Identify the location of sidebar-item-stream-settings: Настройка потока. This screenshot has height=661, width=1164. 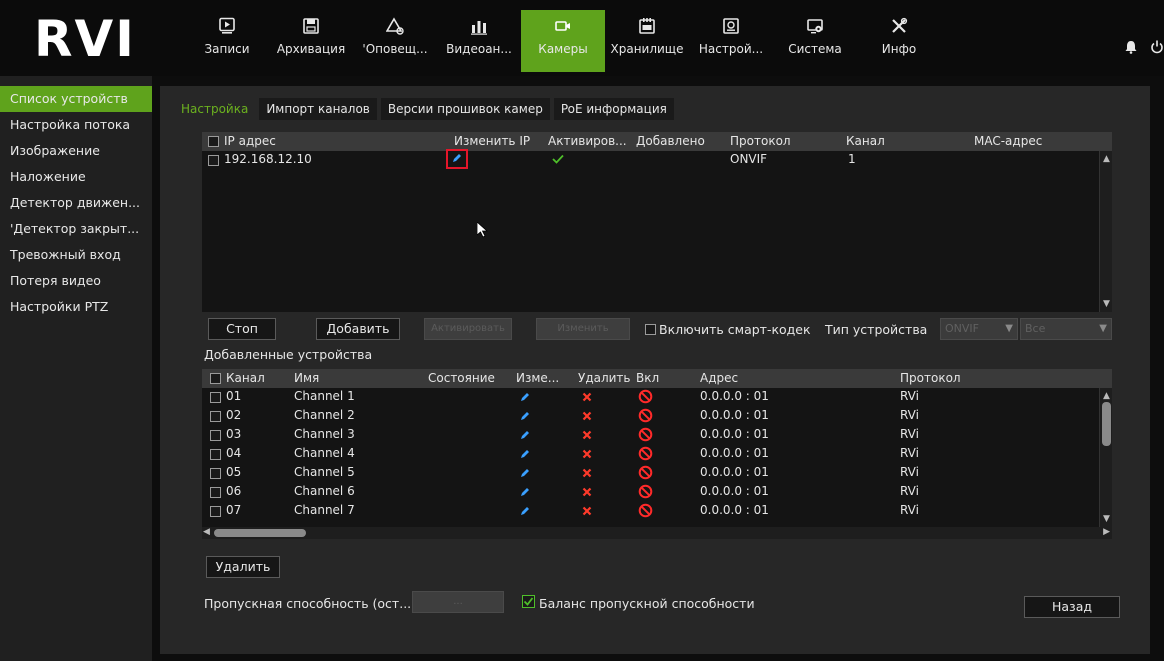
(76, 125).